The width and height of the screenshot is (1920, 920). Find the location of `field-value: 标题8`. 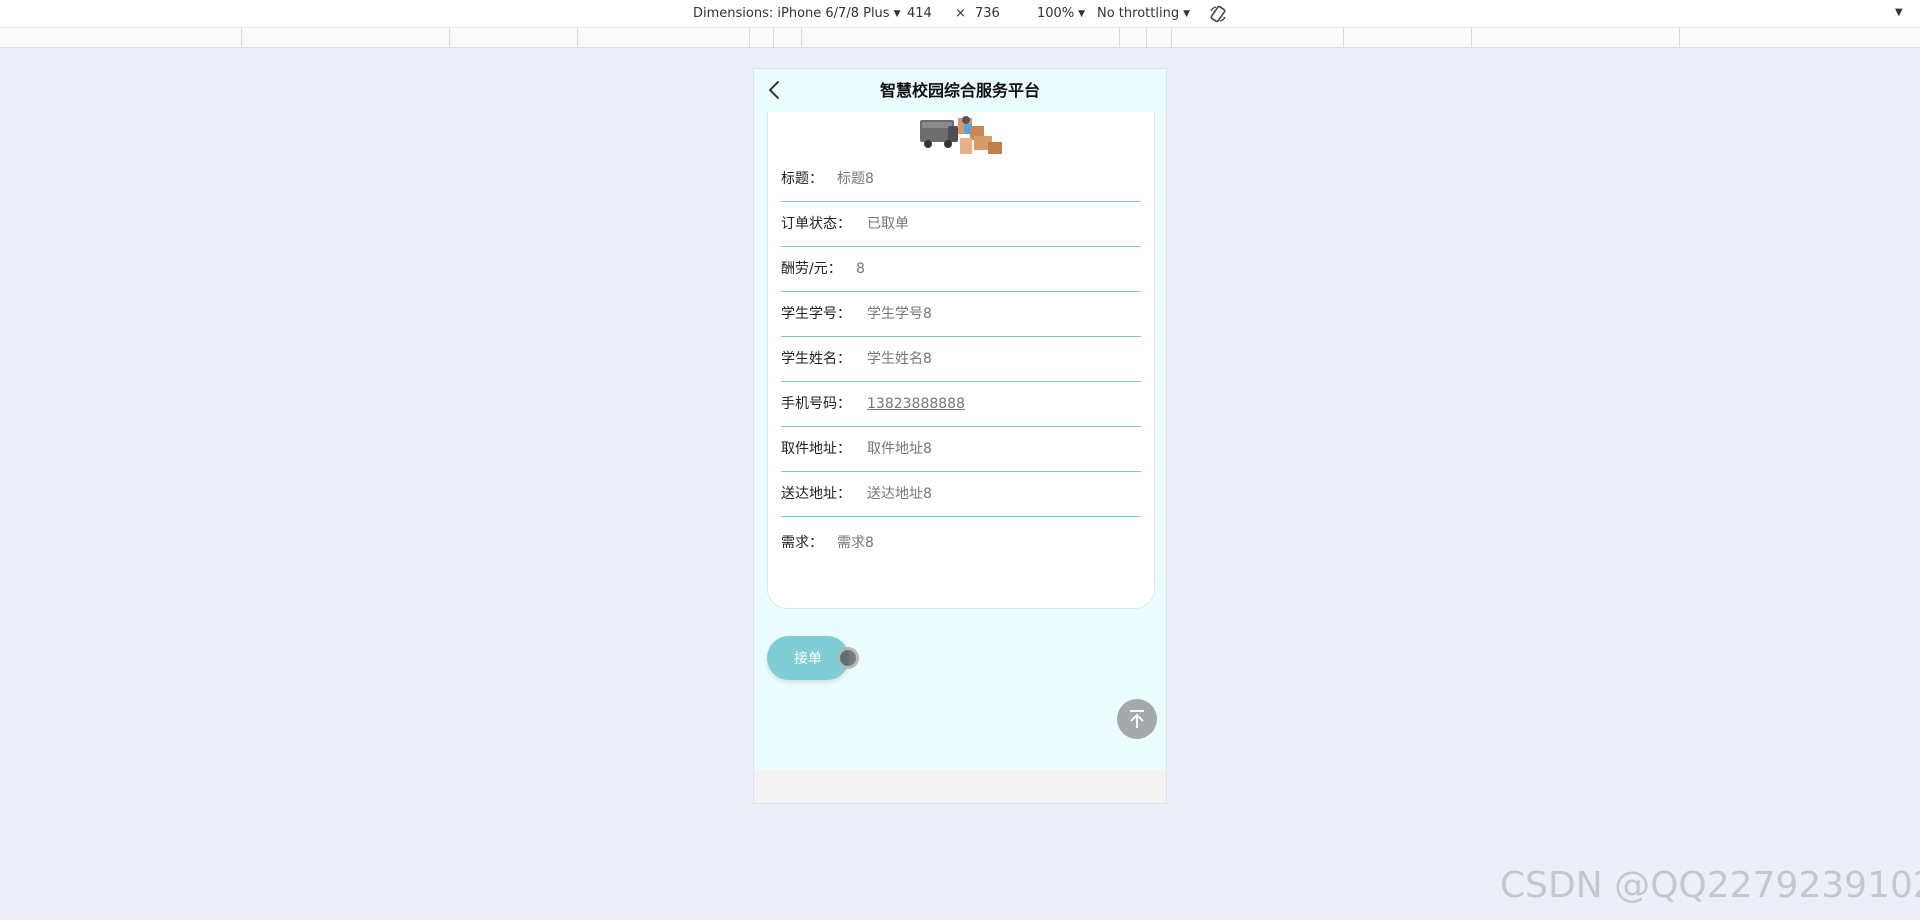

field-value: 标题8 is located at coordinates (855, 179).